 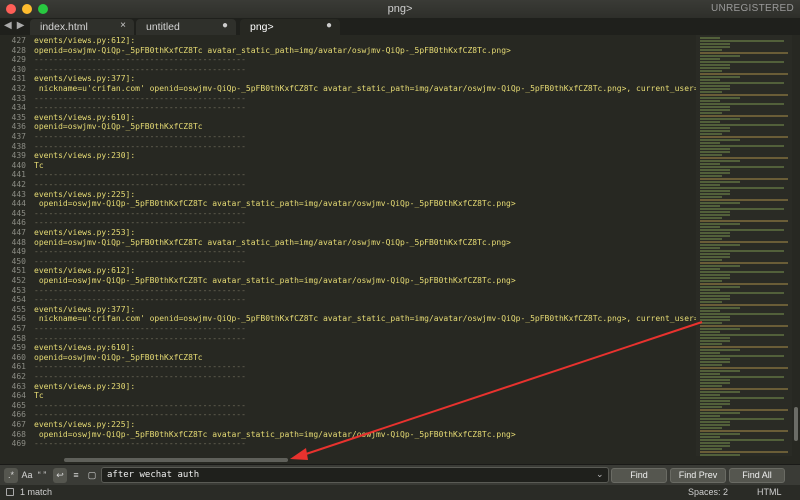 What do you see at coordinates (348, 460) in the screenshot?
I see `horizontal-scrollbar` at bounding box center [348, 460].